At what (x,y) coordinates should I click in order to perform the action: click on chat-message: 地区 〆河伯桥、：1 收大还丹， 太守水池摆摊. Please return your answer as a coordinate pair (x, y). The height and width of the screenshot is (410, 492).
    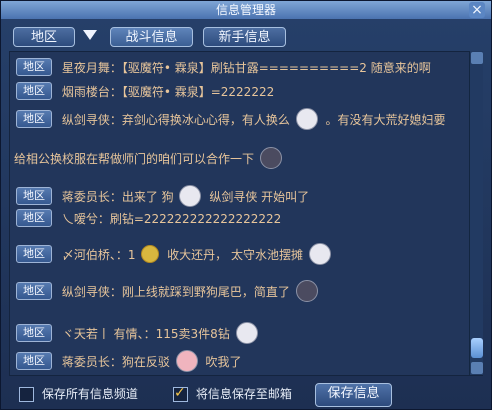
    Looking at the image, I should click on (243, 254).